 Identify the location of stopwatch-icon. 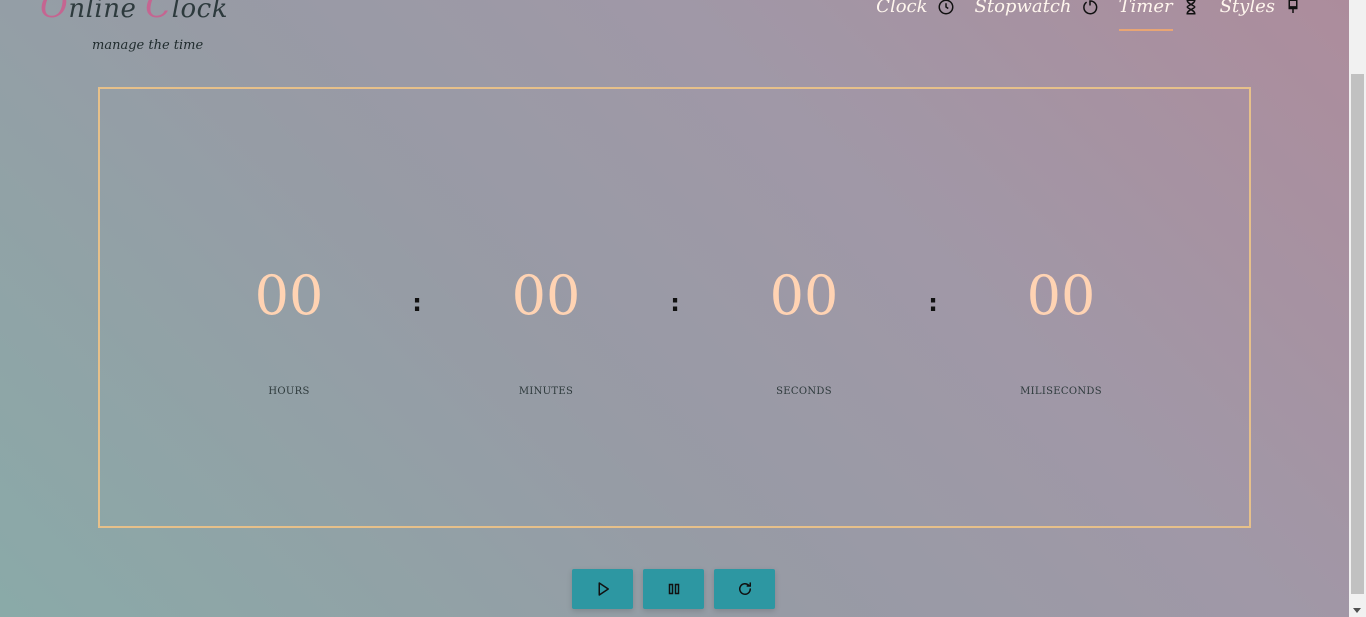
(1089, 7).